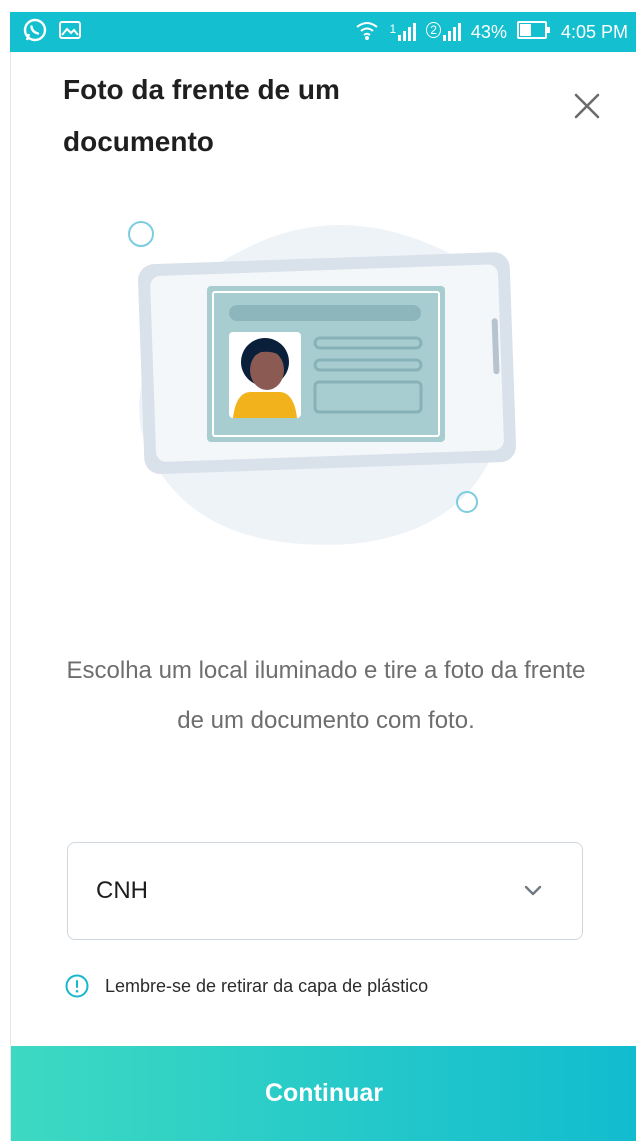 Image resolution: width=636 pixels, height=1141 pixels. I want to click on close-button, so click(587, 106).